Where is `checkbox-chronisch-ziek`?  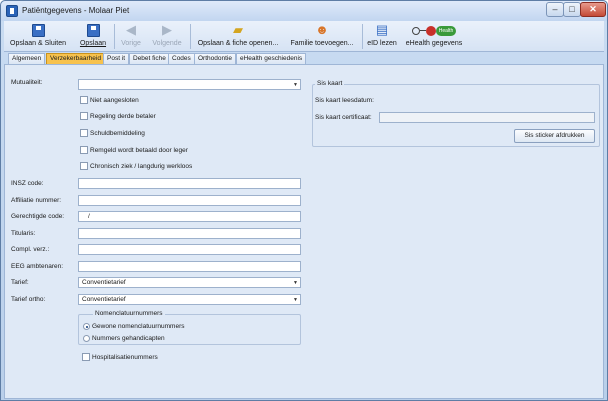
checkbox-chronisch-ziek is located at coordinates (84, 166).